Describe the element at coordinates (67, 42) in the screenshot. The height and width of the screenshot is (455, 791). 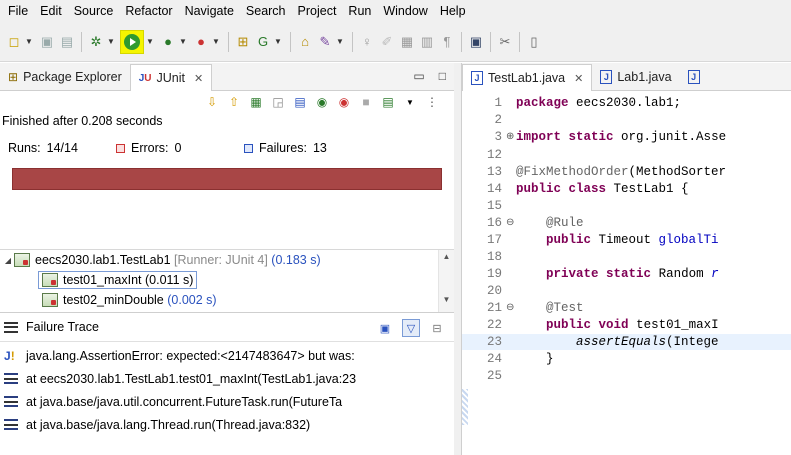
I see `save-all-icon: ▤` at that location.